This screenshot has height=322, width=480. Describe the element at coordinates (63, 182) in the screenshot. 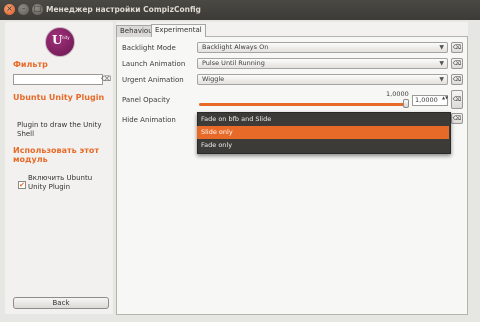

I see `enable-plugin-label: Включить Ubuntu Unity Plugin` at that location.